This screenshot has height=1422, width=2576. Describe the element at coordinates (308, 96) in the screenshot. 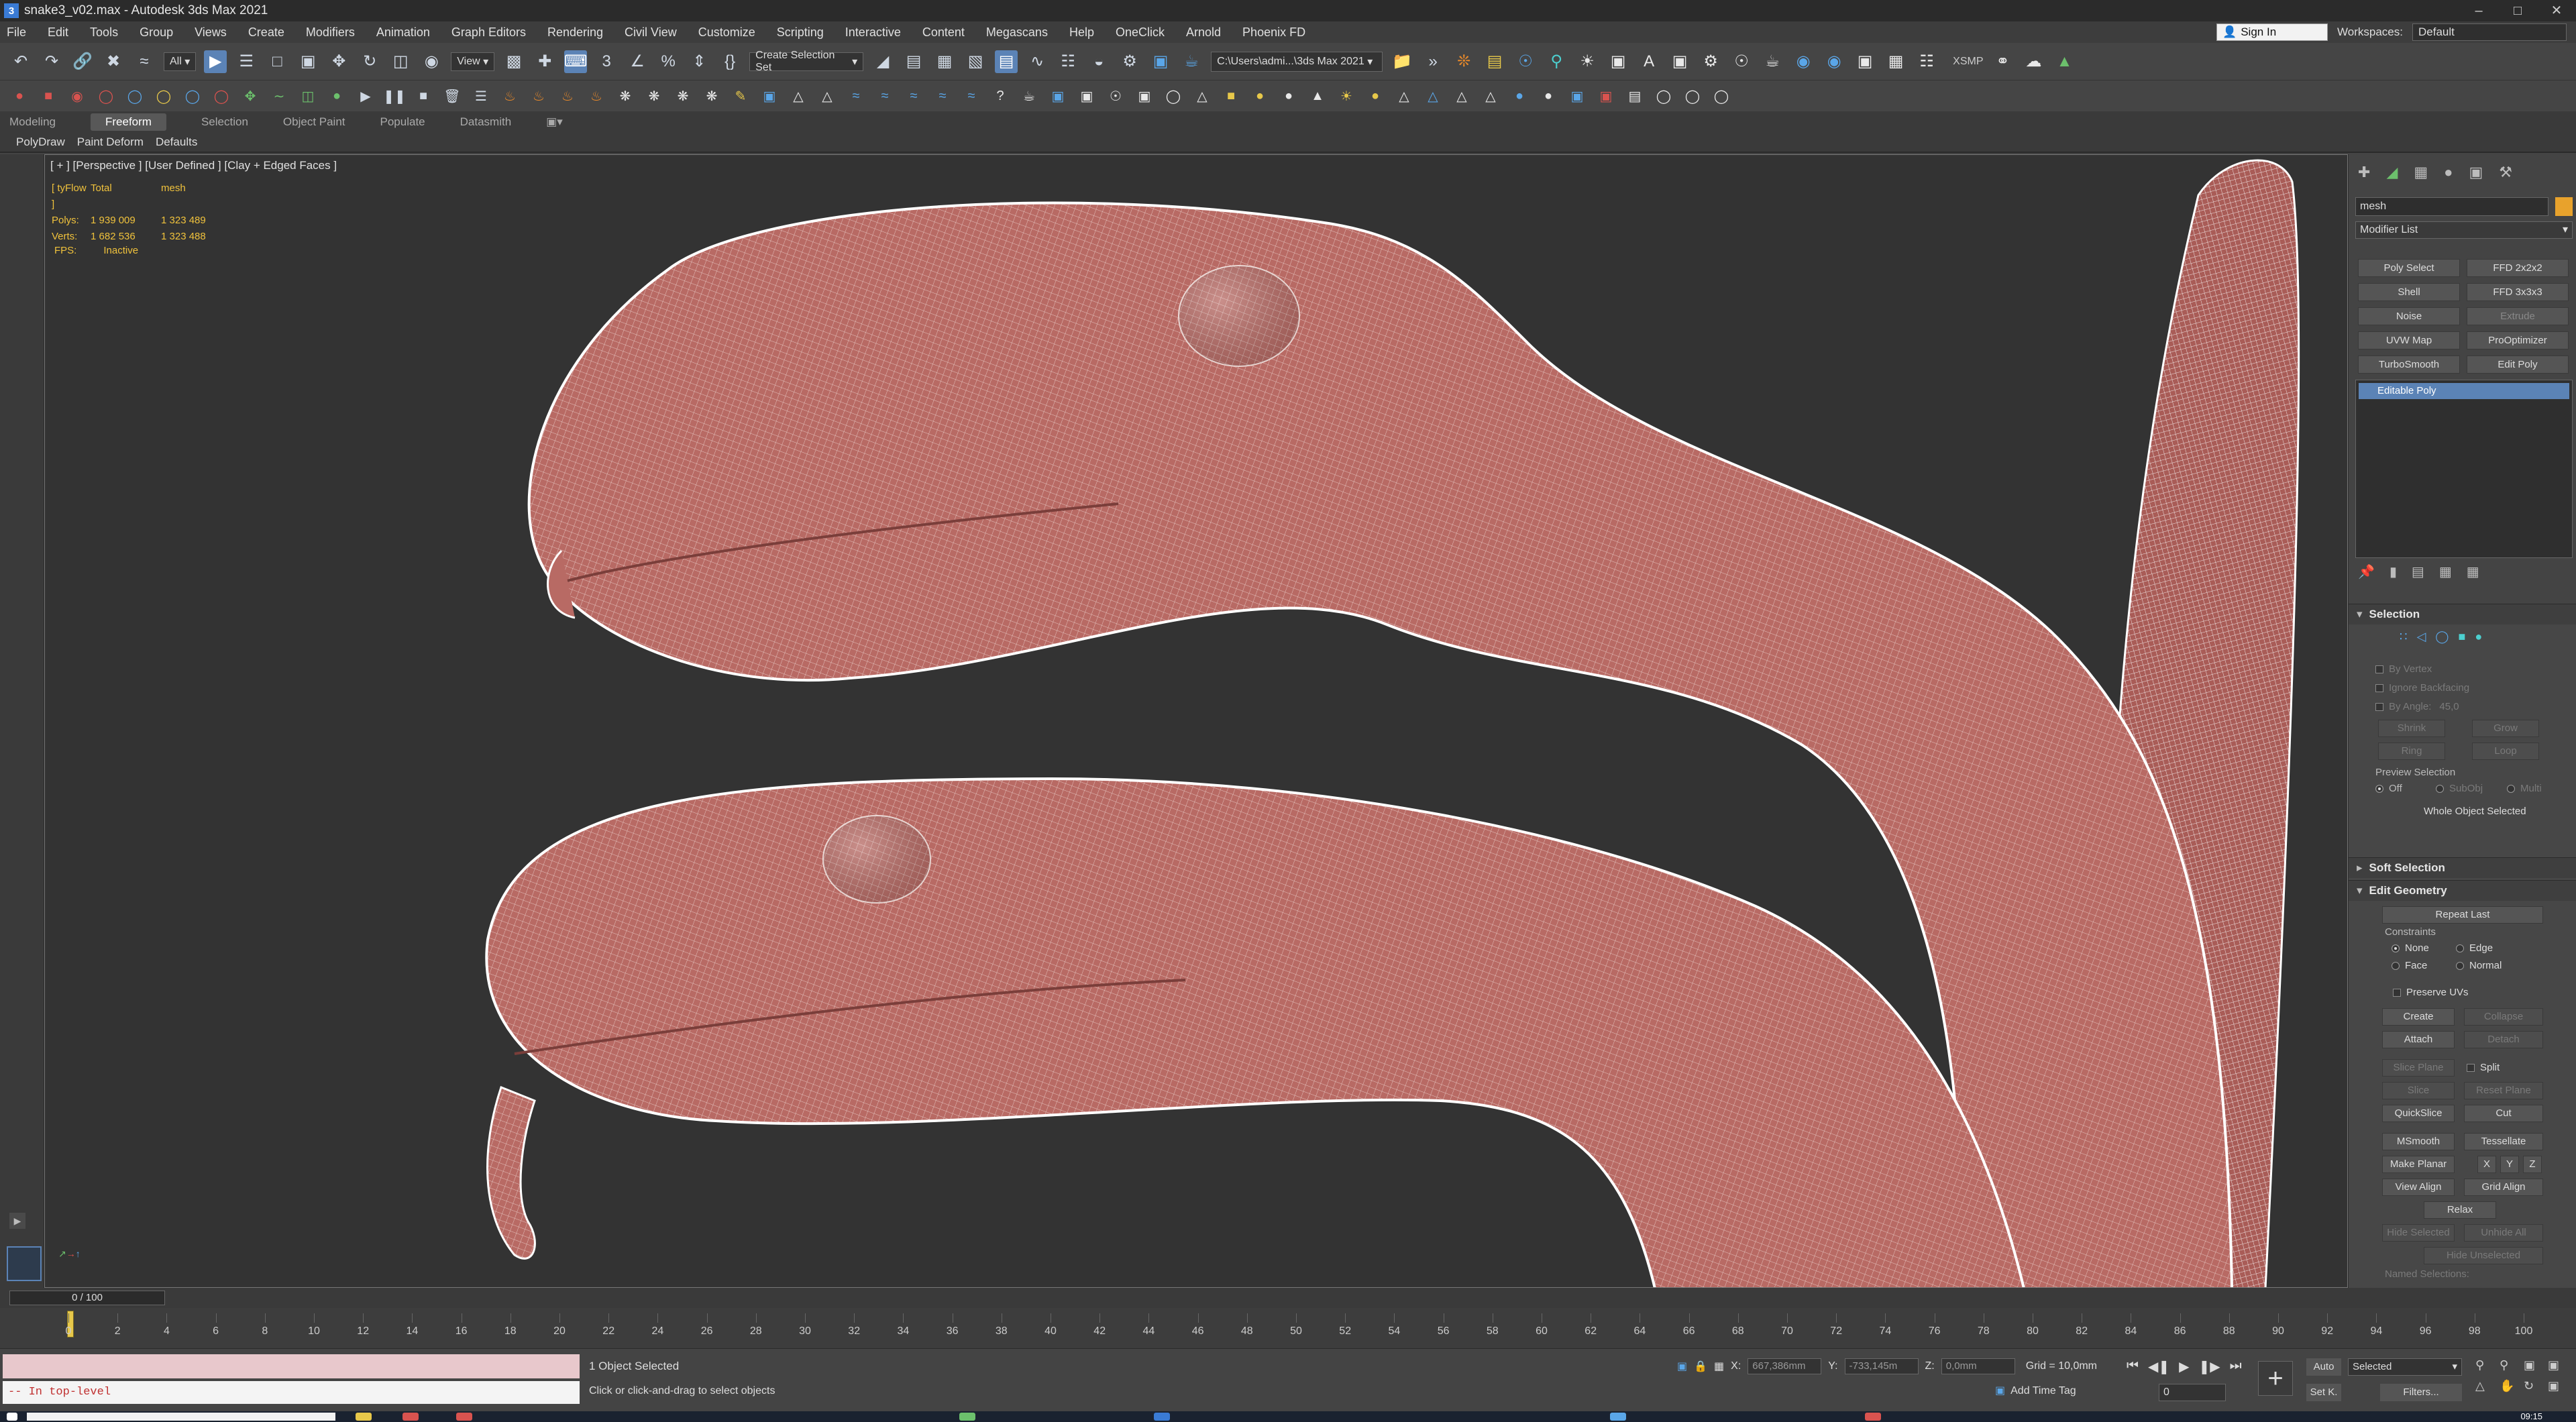

I see `scale-green-icon: ◫` at that location.